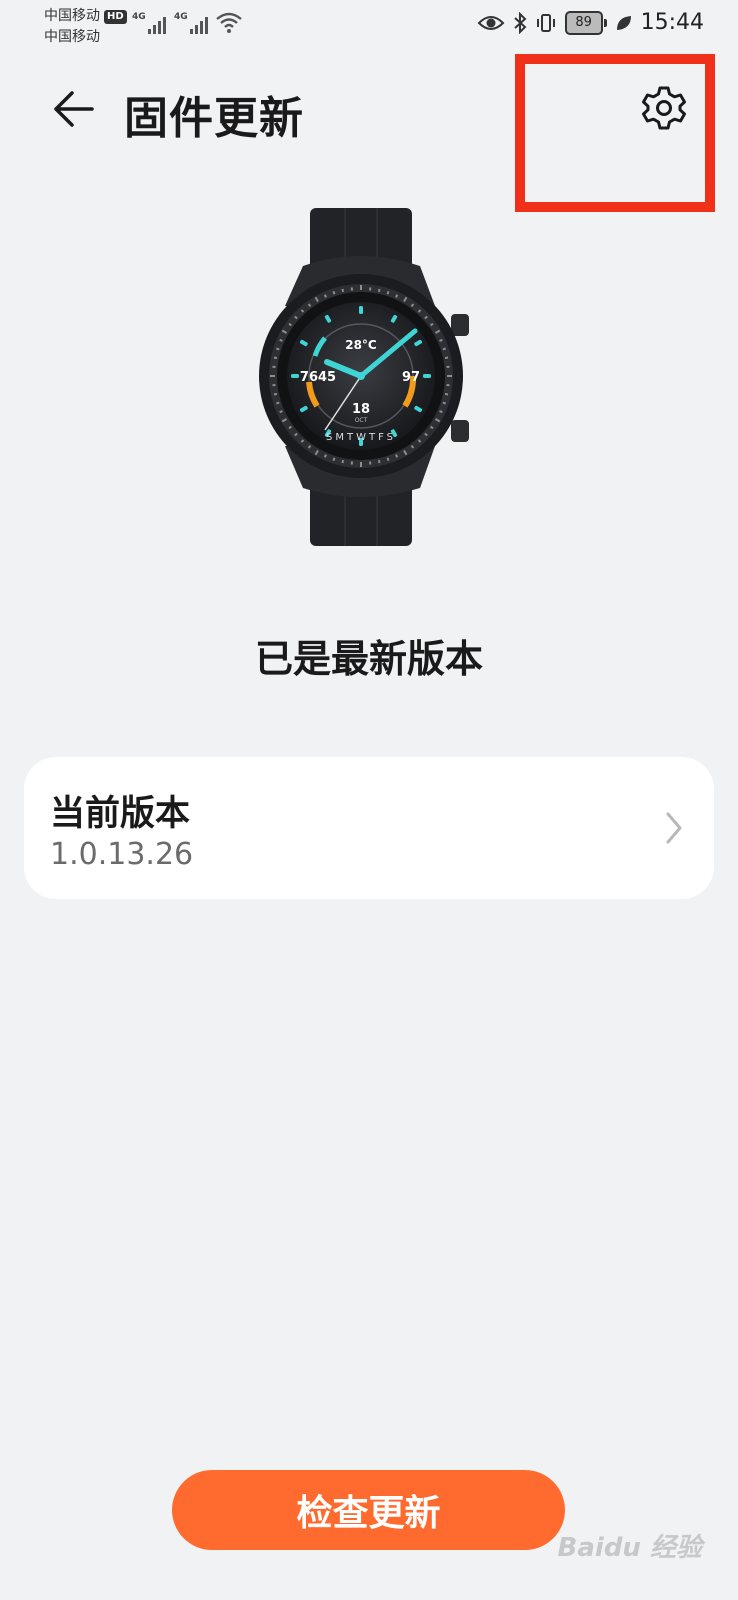  I want to click on hd-badge: HD, so click(115, 16).